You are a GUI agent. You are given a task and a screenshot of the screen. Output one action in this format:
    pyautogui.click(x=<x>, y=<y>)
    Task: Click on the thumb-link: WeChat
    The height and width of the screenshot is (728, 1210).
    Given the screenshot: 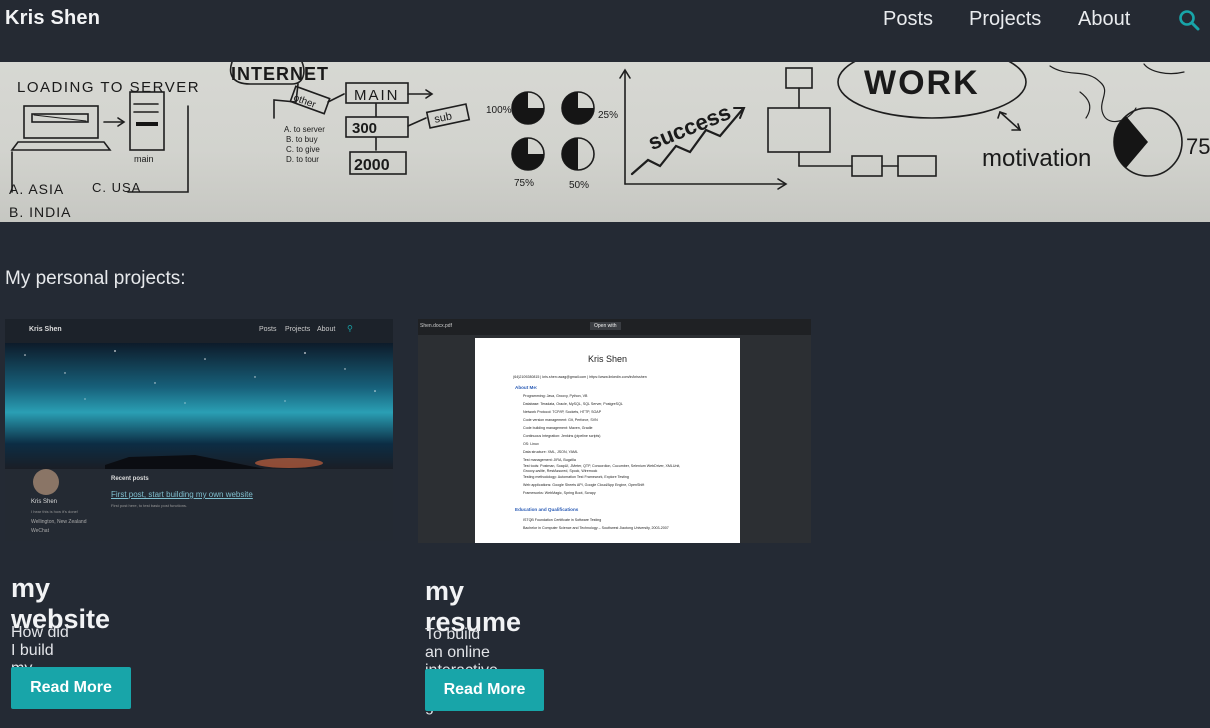 What is the action you would take?
    pyautogui.click(x=40, y=531)
    